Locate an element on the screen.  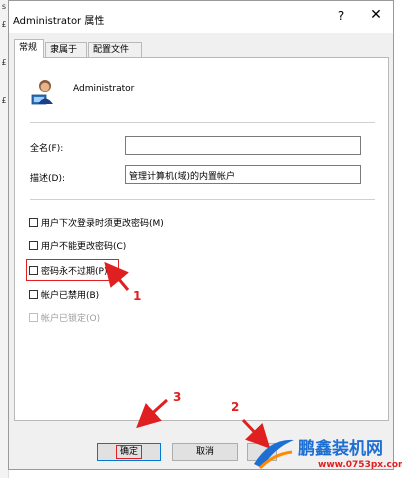
checkbox-label: 用户不能更改密码(C) is located at coordinates (84, 246).